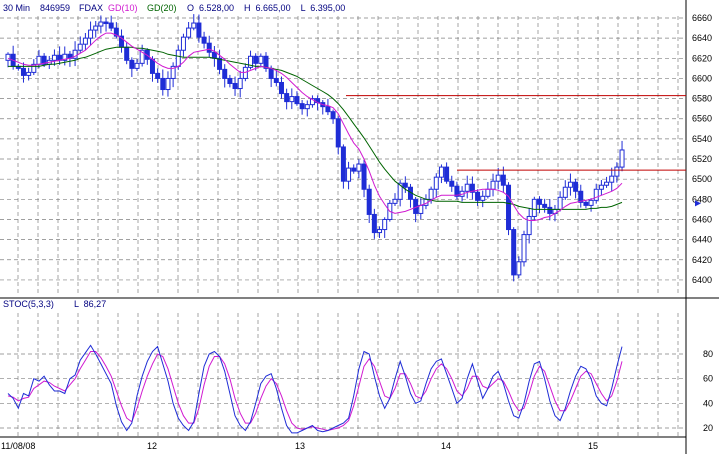 This screenshot has height=454, width=719. What do you see at coordinates (708, 354) in the screenshot?
I see `stoc-tick-label: 80` at bounding box center [708, 354].